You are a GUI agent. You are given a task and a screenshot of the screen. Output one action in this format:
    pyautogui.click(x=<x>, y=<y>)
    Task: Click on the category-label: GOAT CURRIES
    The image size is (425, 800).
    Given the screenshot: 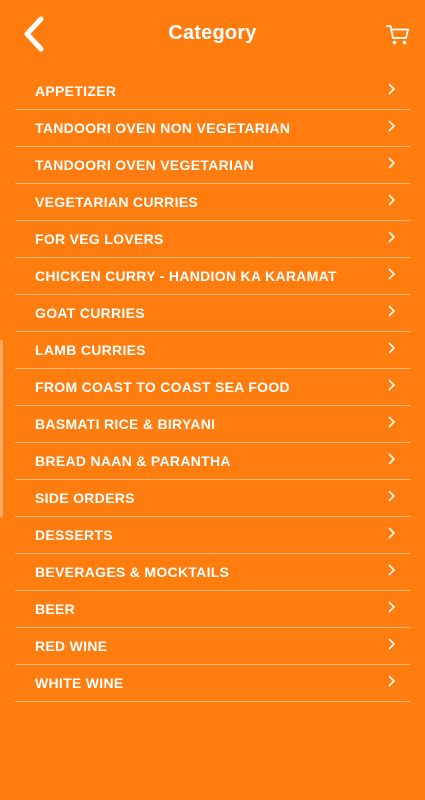 What is the action you would take?
    pyautogui.click(x=90, y=313)
    